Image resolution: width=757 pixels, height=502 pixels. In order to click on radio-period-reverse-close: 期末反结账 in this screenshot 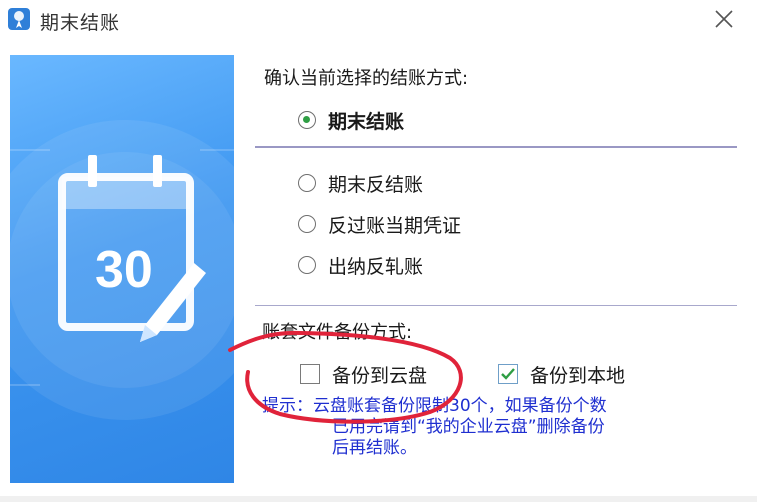, I will do `click(398, 184)`.